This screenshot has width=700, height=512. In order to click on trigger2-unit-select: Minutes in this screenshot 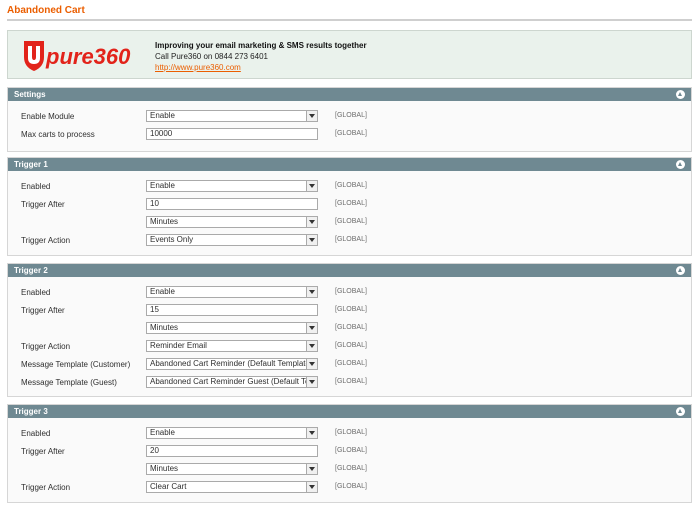, I will do `click(232, 328)`.